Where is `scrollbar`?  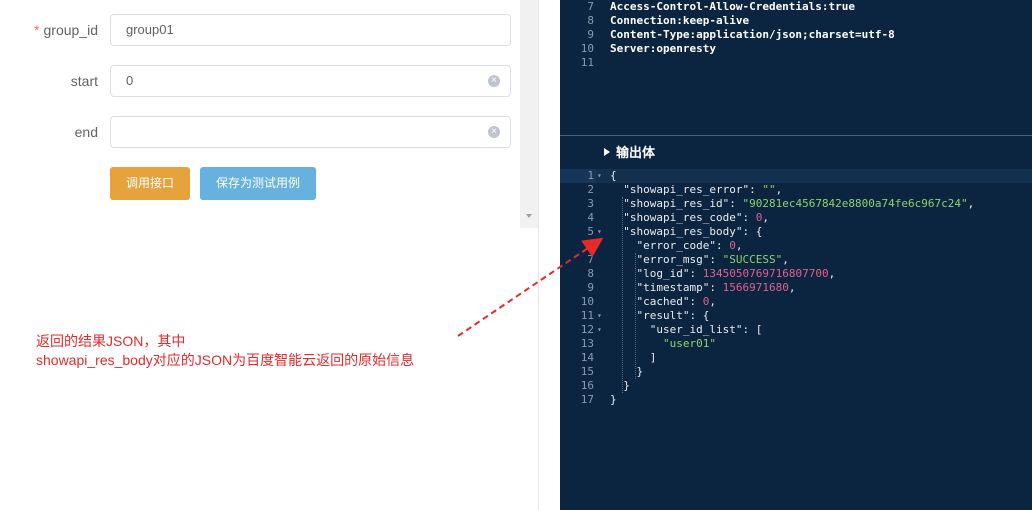 scrollbar is located at coordinates (529, 114).